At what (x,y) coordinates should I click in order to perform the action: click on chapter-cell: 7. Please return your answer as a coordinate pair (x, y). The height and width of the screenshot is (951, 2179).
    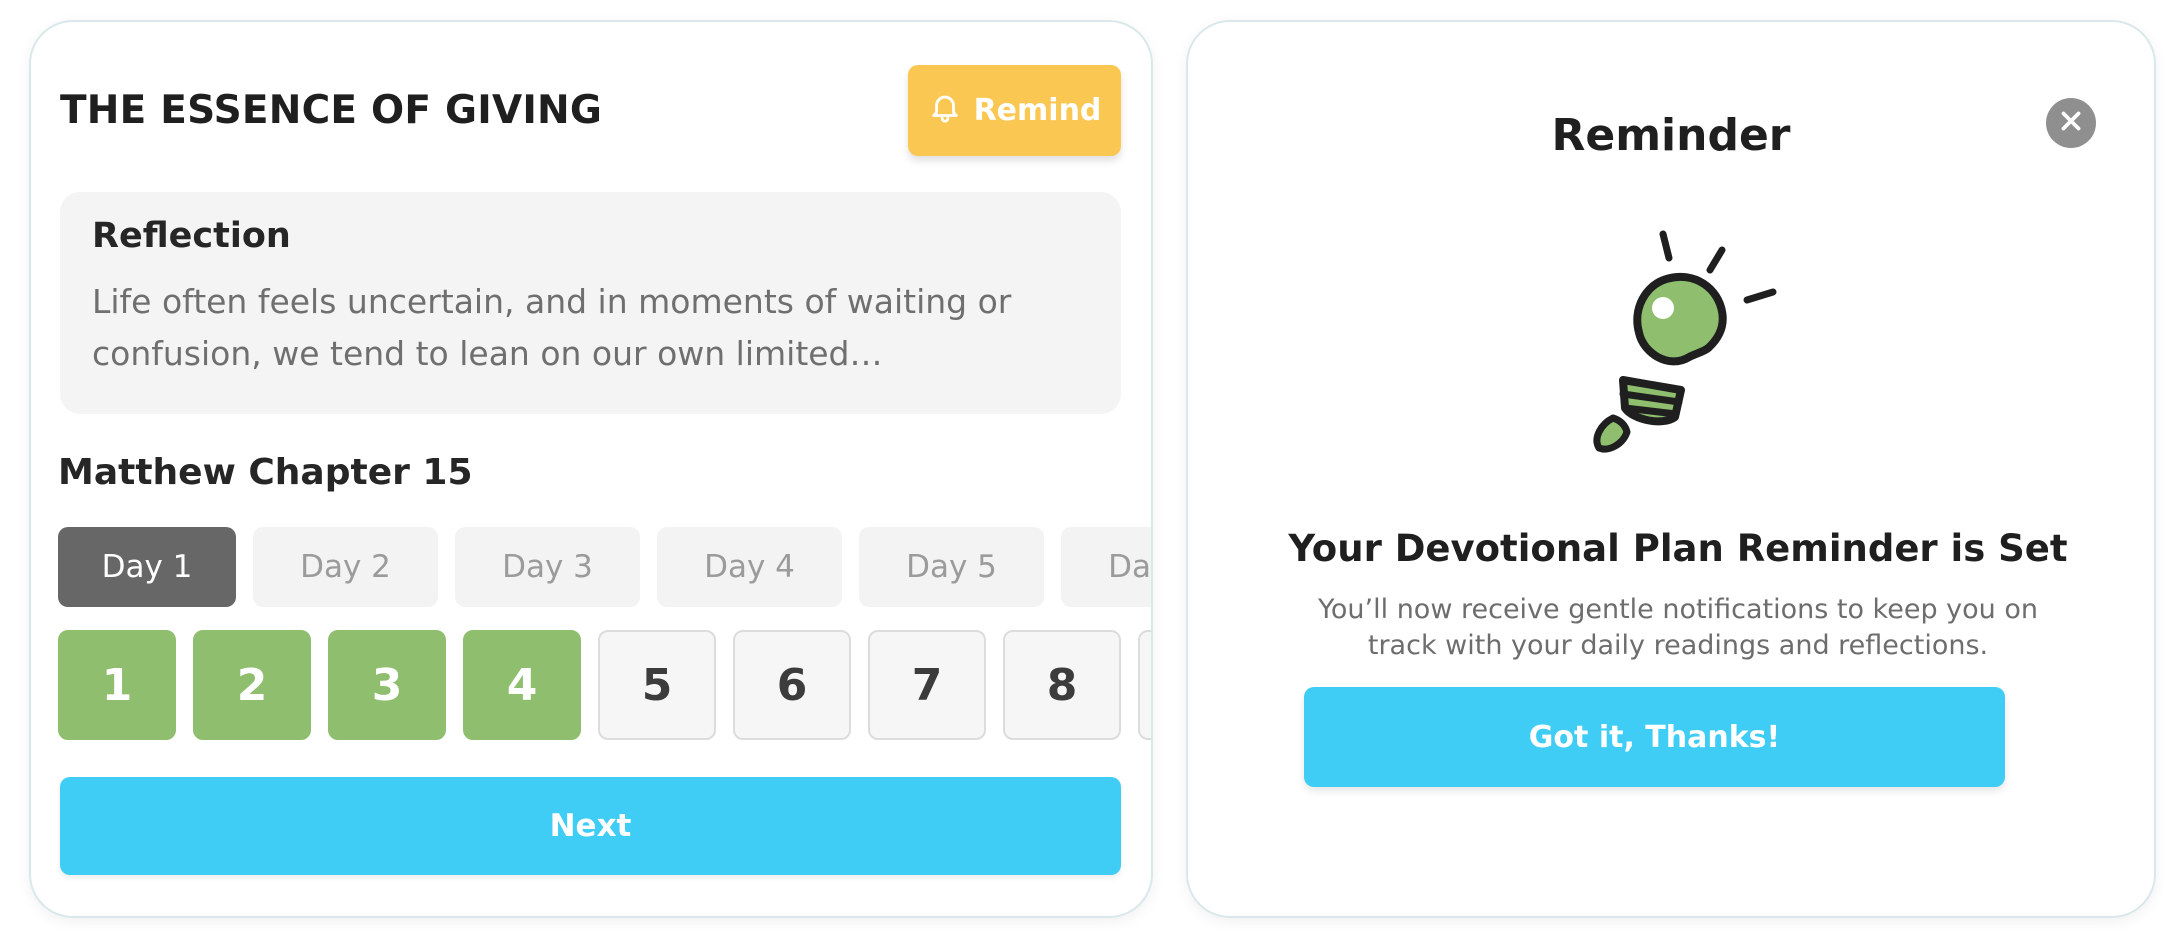
    Looking at the image, I should click on (927, 685).